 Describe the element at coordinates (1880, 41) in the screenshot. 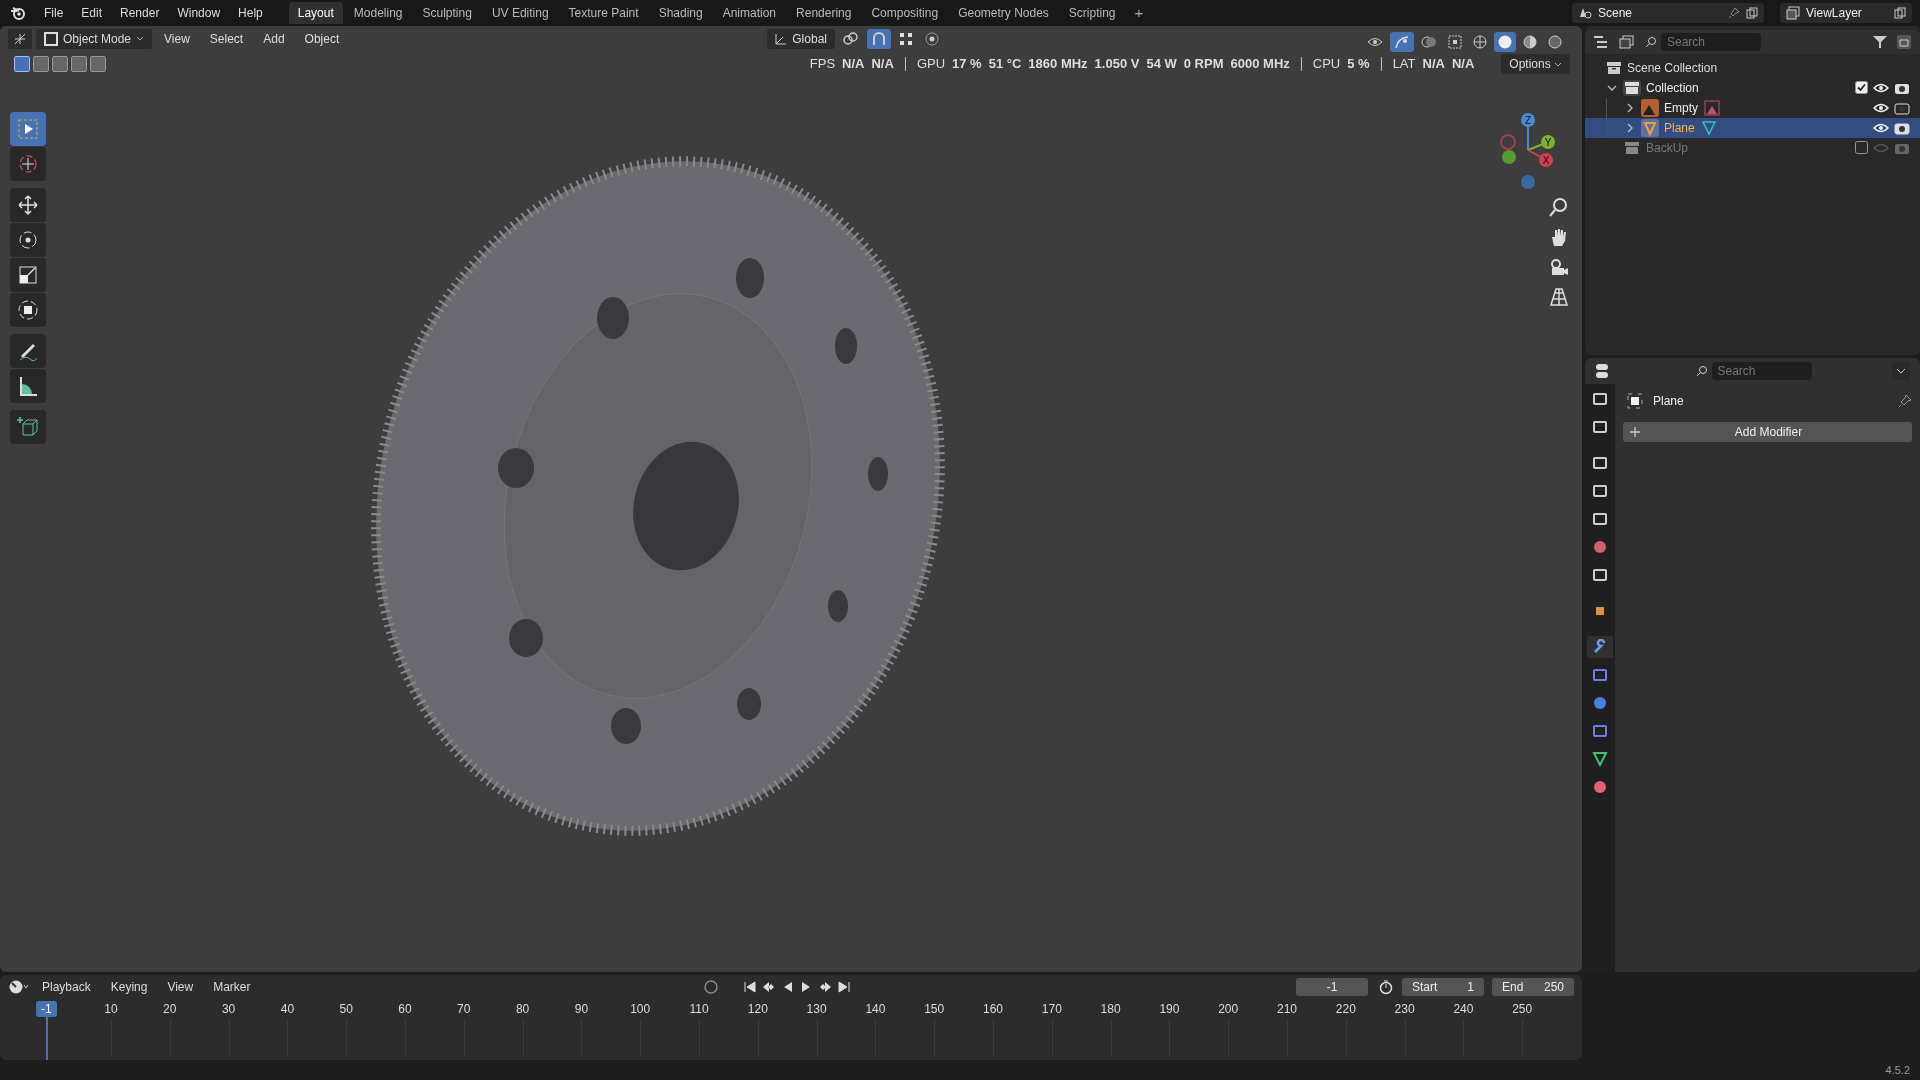

I see `filter-icon` at that location.